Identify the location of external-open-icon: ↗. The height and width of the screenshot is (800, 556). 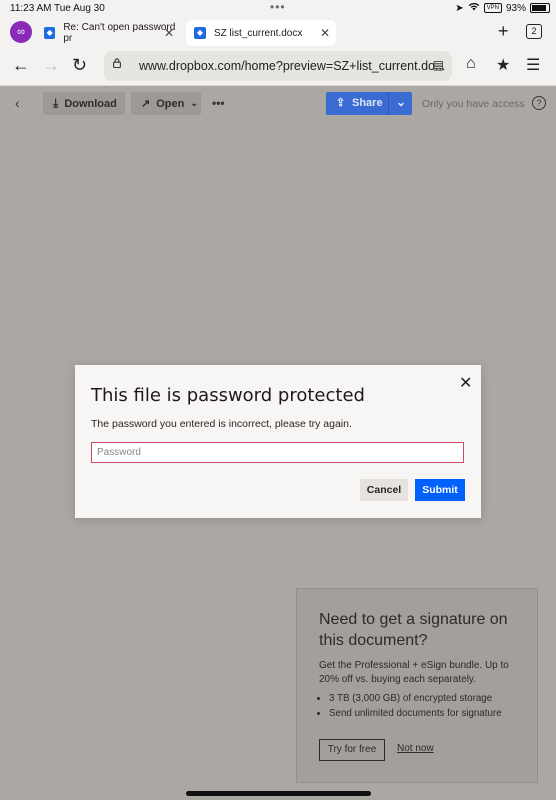
(146, 104).